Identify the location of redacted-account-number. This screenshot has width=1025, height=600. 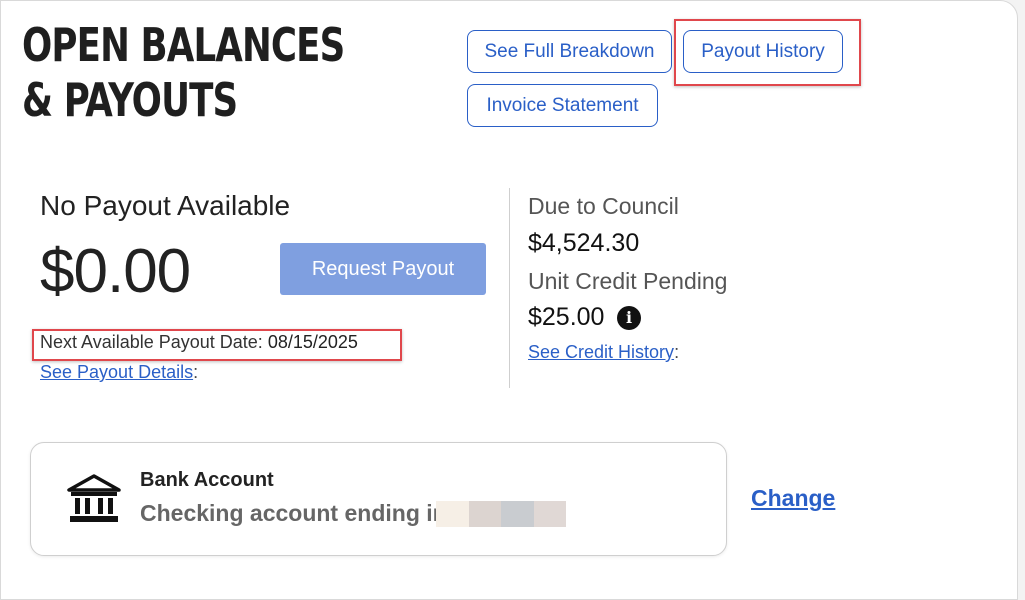
(501, 514).